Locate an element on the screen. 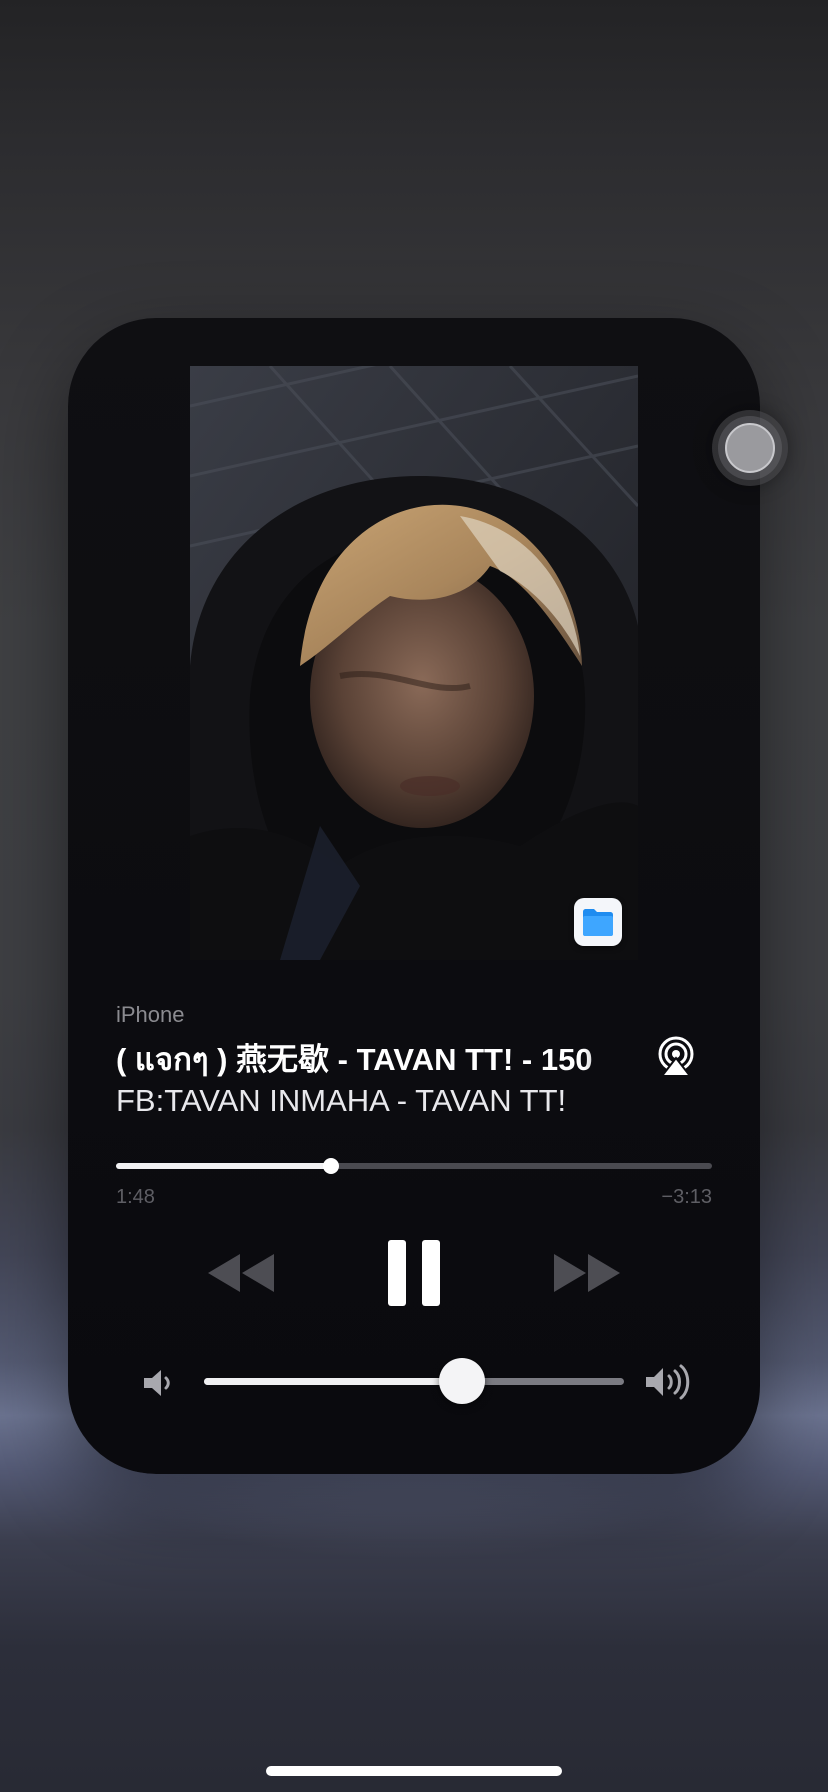 Image resolution: width=828 pixels, height=1792 pixels. rewind-icon is located at coordinates (241, 1273).